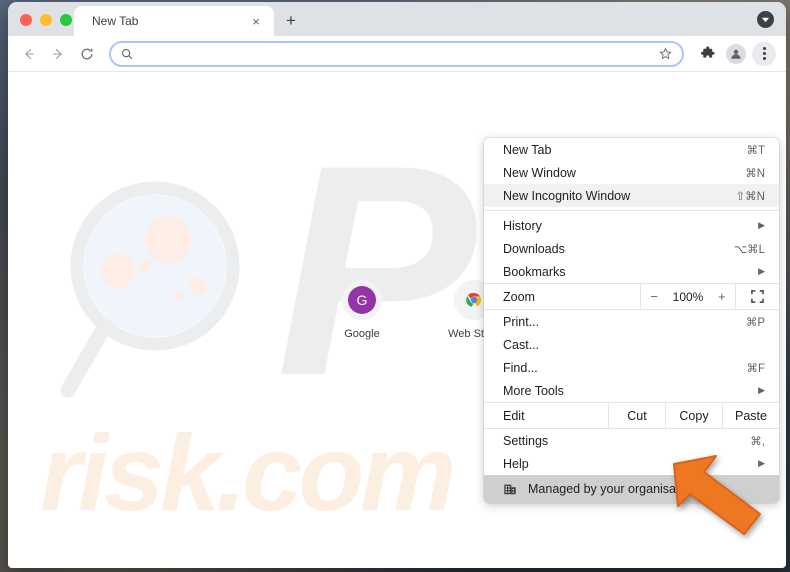 This screenshot has height=572, width=790. I want to click on address-bar, so click(396, 53).